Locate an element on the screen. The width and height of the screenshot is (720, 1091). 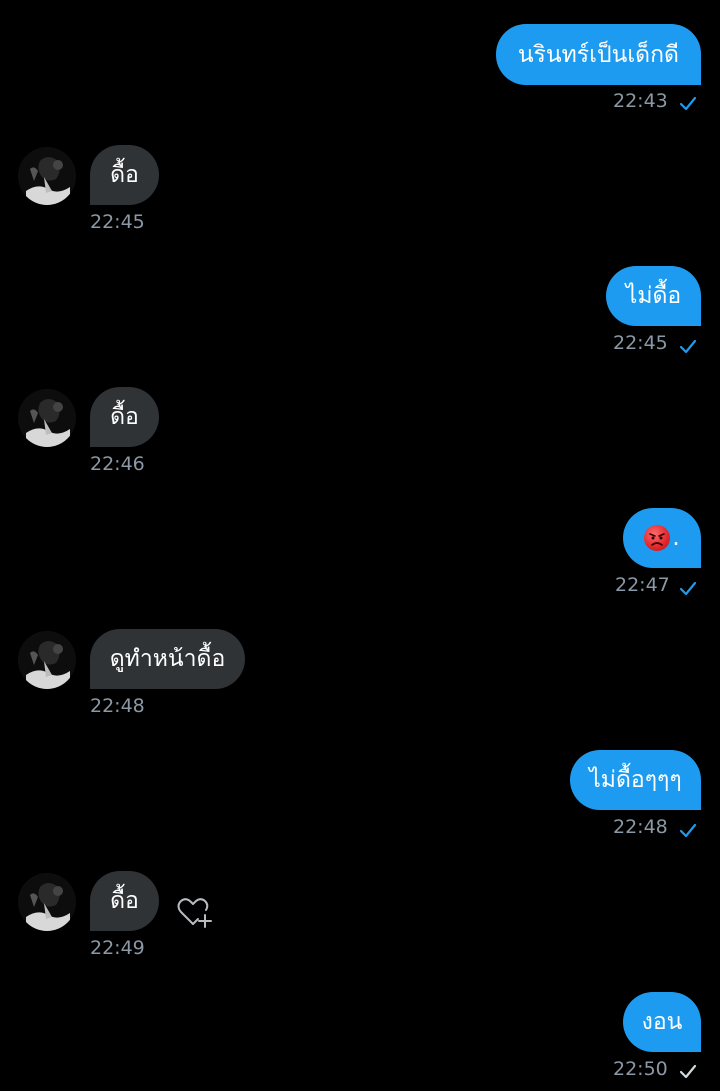
outgoing-message-bubble: ไม่ดื้อ is located at coordinates (653, 296).